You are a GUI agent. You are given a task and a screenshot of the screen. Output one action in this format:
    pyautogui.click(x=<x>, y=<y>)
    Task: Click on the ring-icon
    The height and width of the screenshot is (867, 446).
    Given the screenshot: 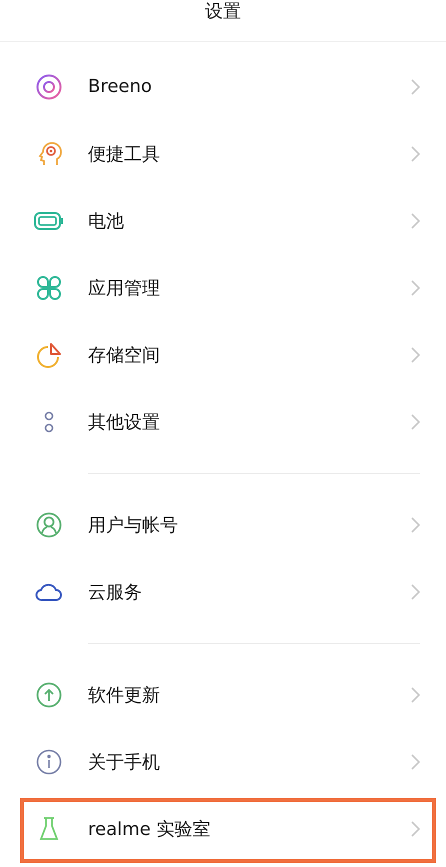 What is the action you would take?
    pyautogui.click(x=49, y=87)
    